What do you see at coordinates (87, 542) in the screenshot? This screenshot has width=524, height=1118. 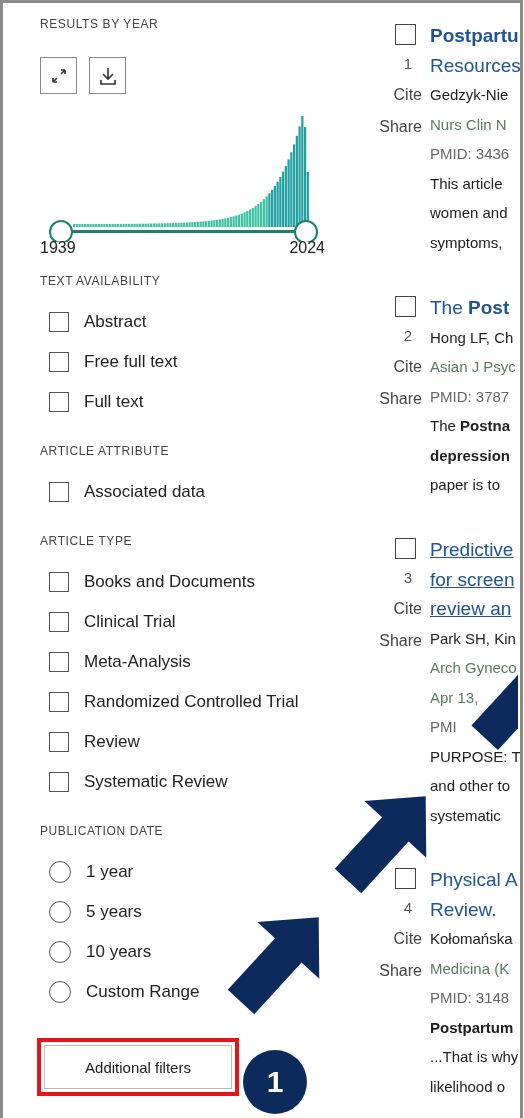 I see `section-heading: ARTICLE TYPE` at bounding box center [87, 542].